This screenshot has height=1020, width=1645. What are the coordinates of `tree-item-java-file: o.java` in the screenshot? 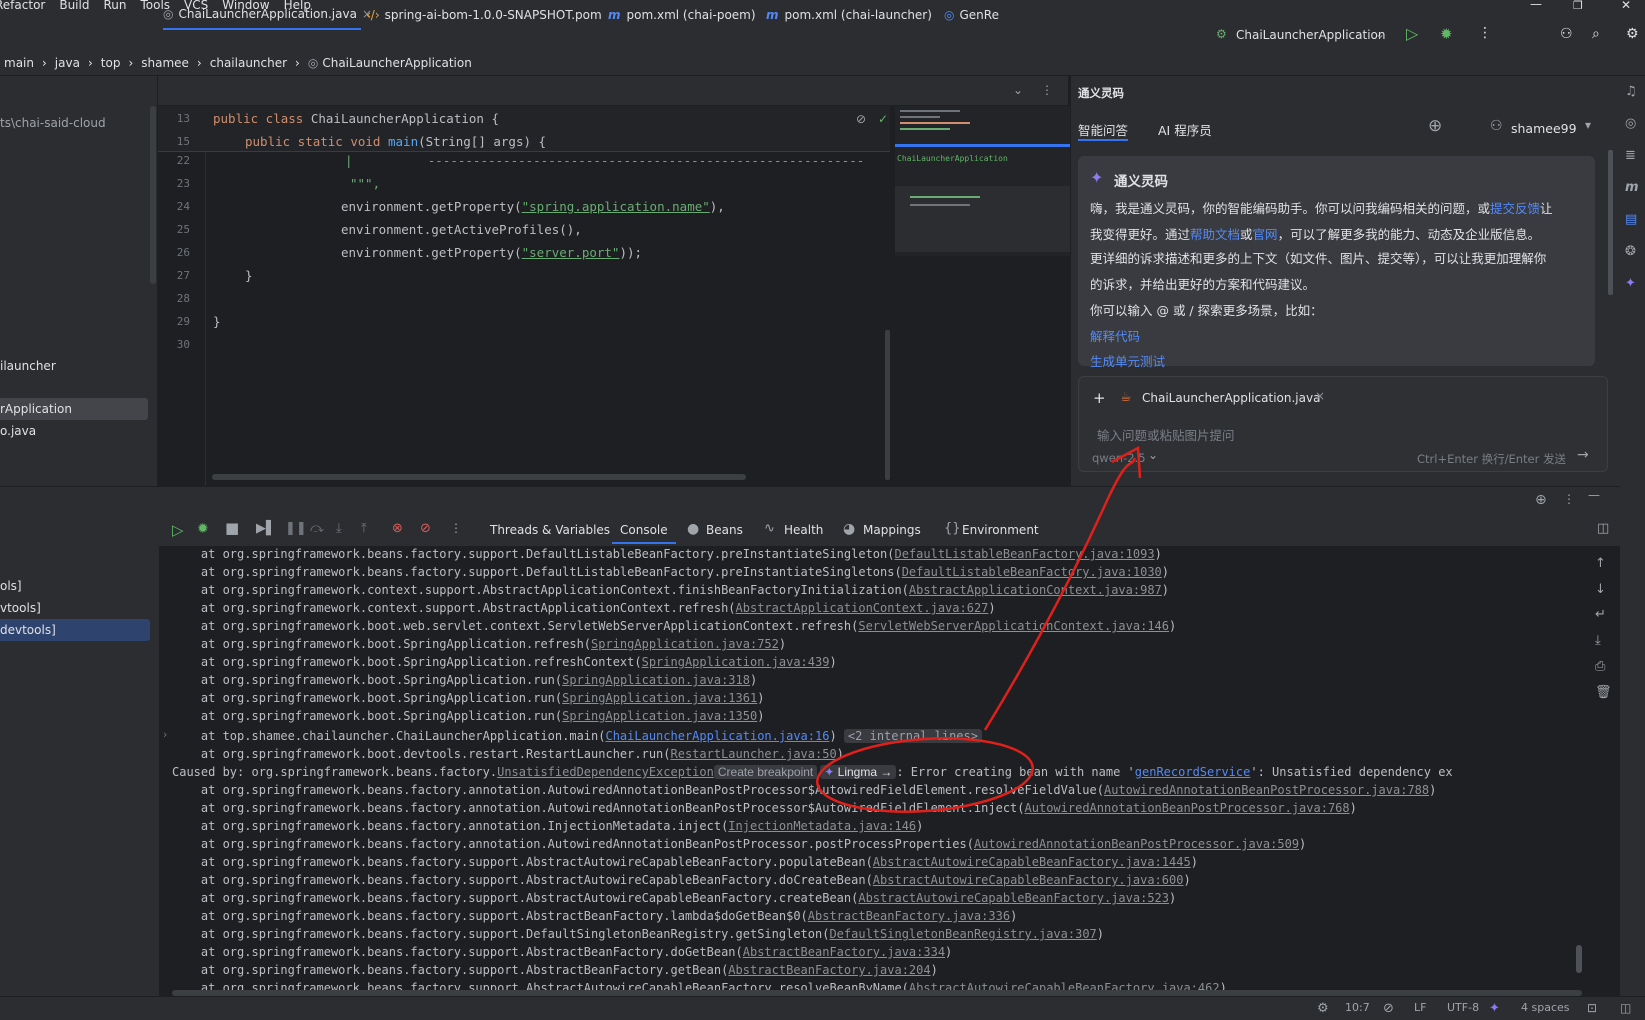 It's located at (18, 431).